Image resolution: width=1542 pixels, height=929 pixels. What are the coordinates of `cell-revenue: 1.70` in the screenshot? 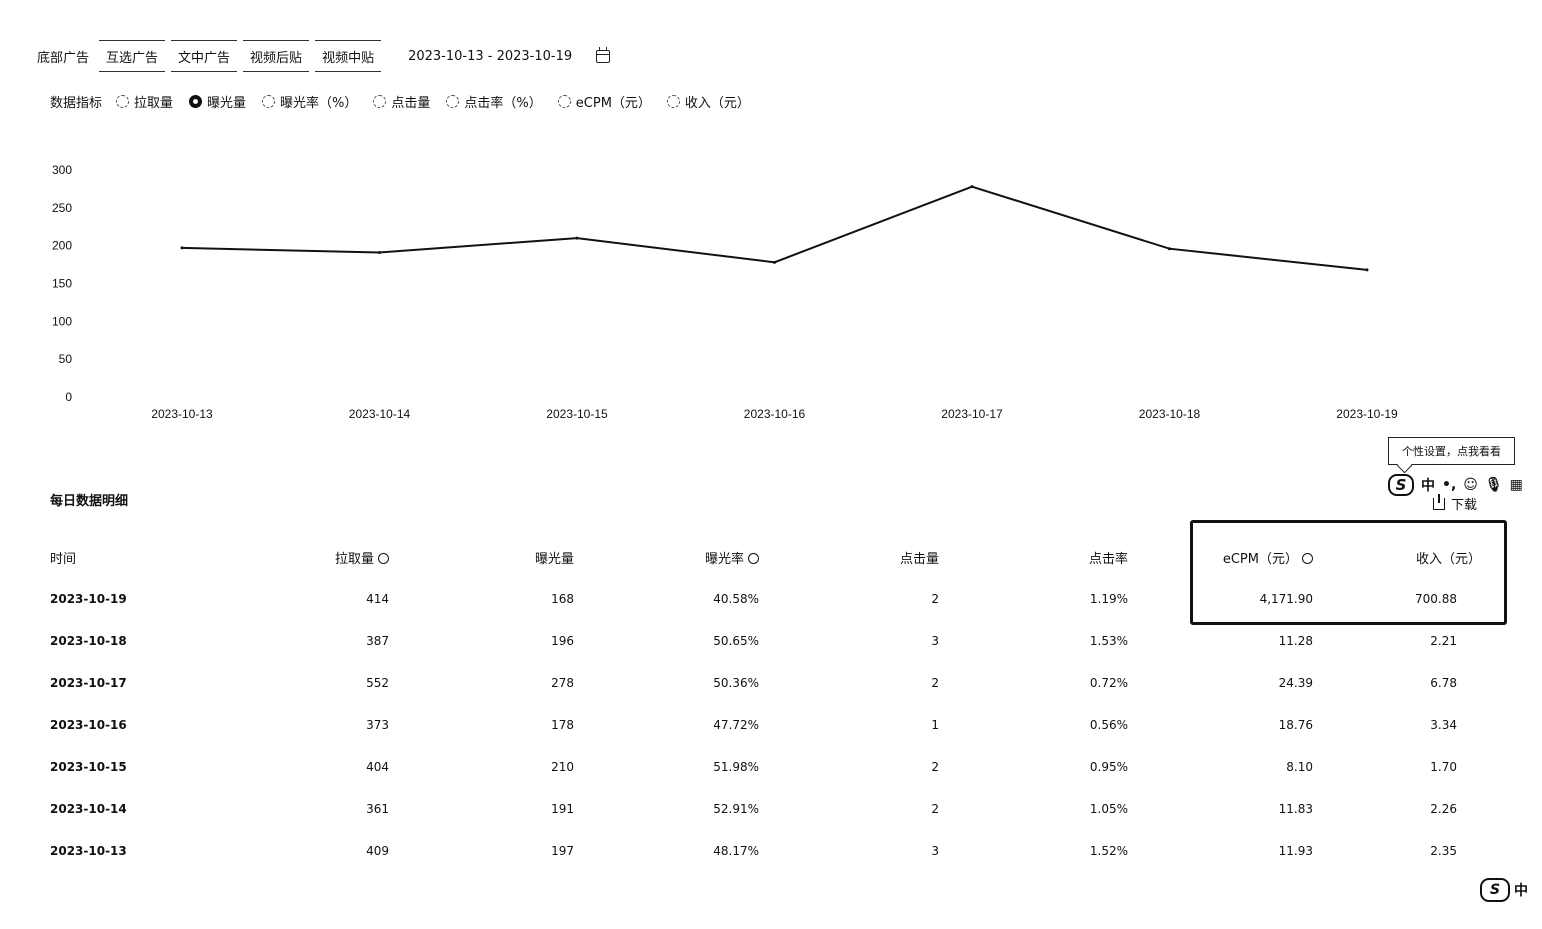 It's located at (1443, 767).